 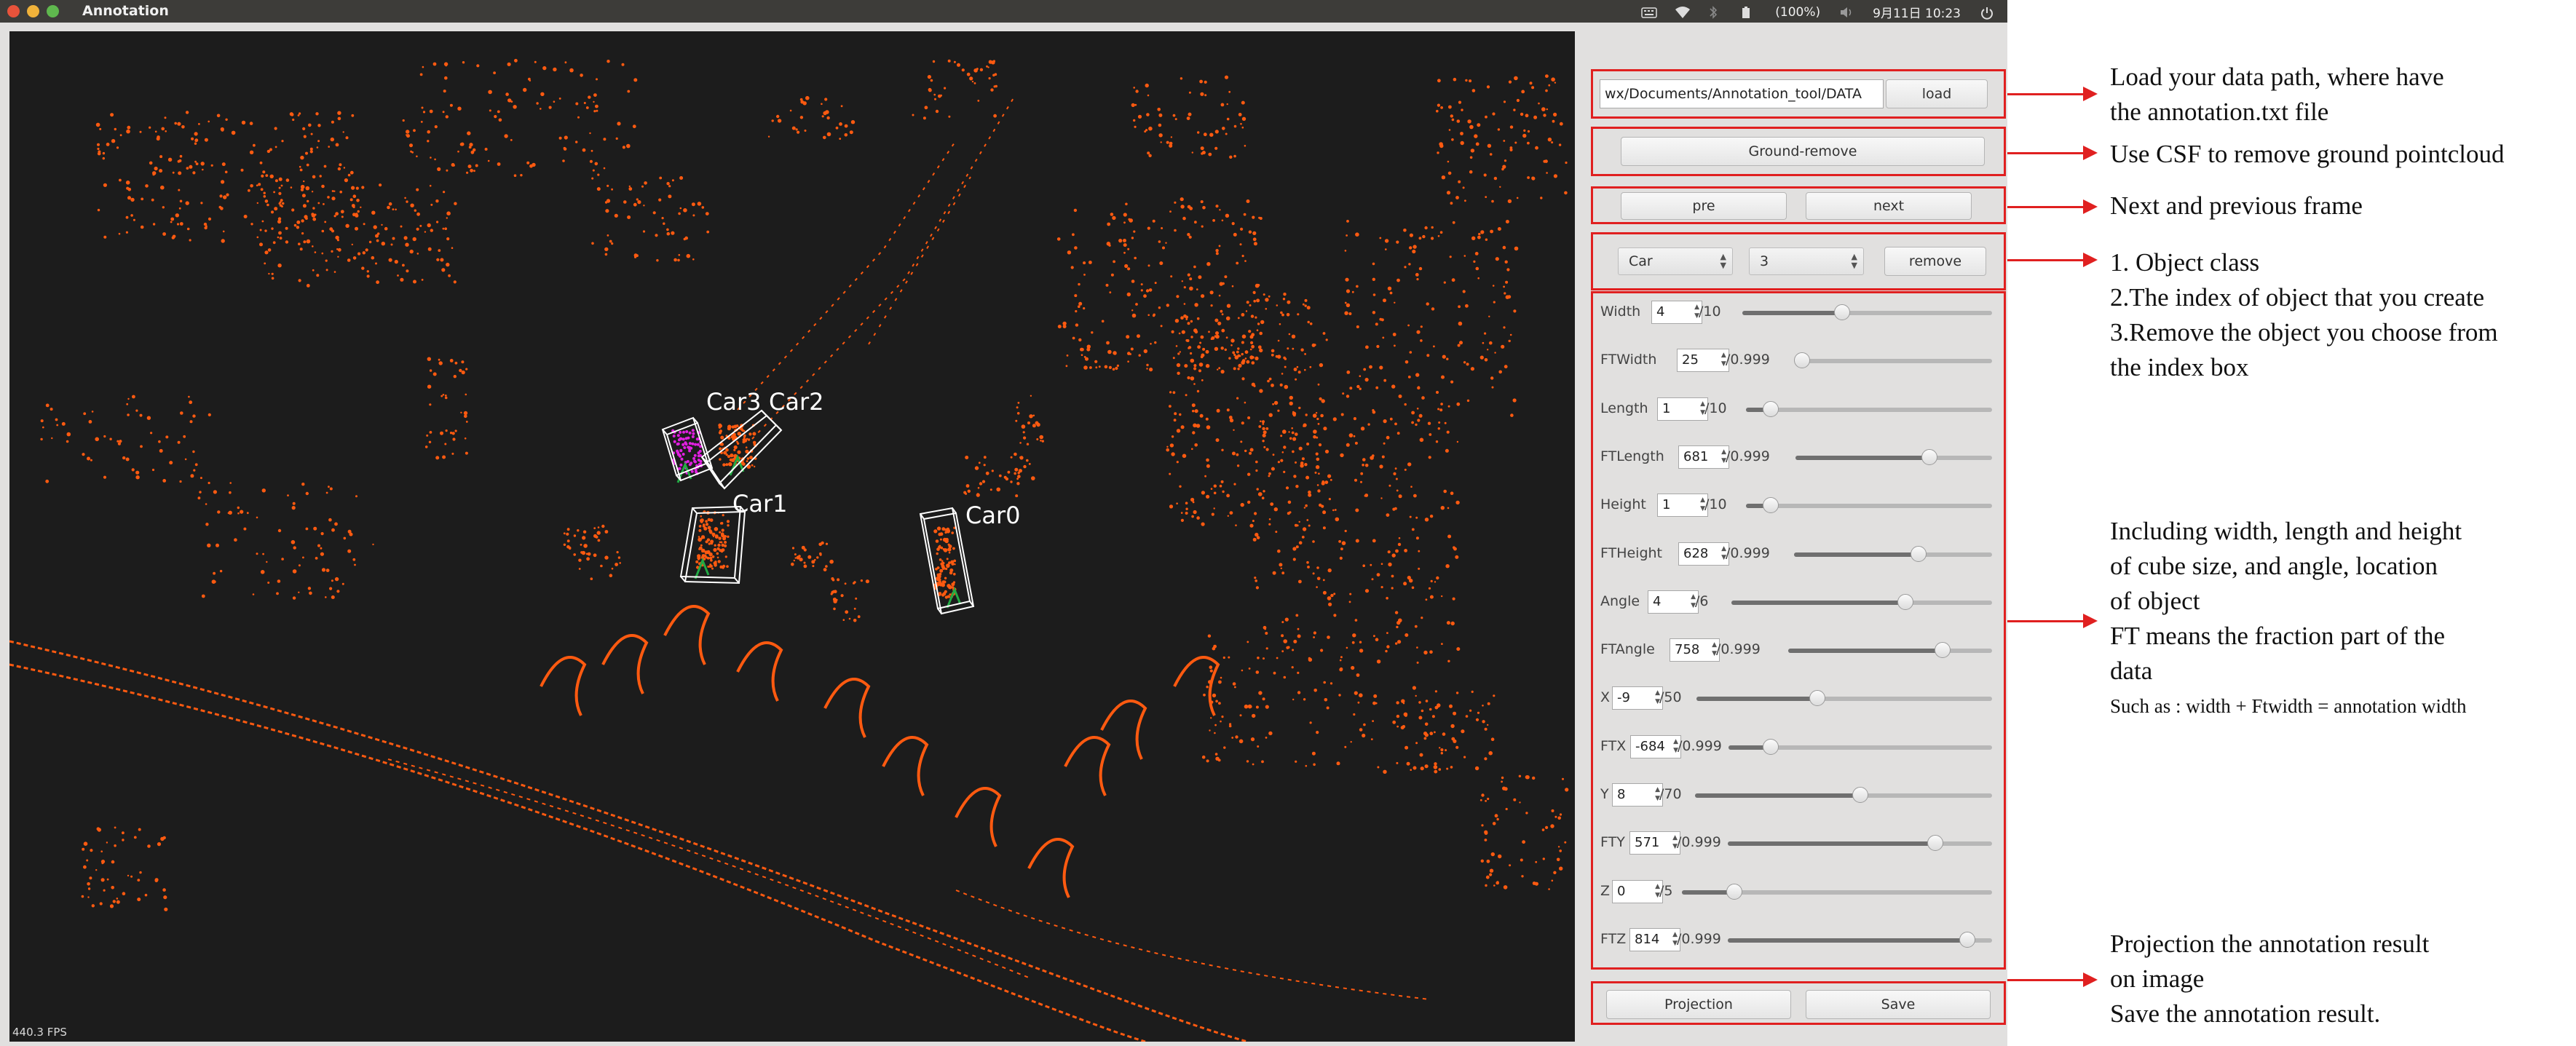 I want to click on note-frame: Next and previous frame, so click(x=2236, y=205).